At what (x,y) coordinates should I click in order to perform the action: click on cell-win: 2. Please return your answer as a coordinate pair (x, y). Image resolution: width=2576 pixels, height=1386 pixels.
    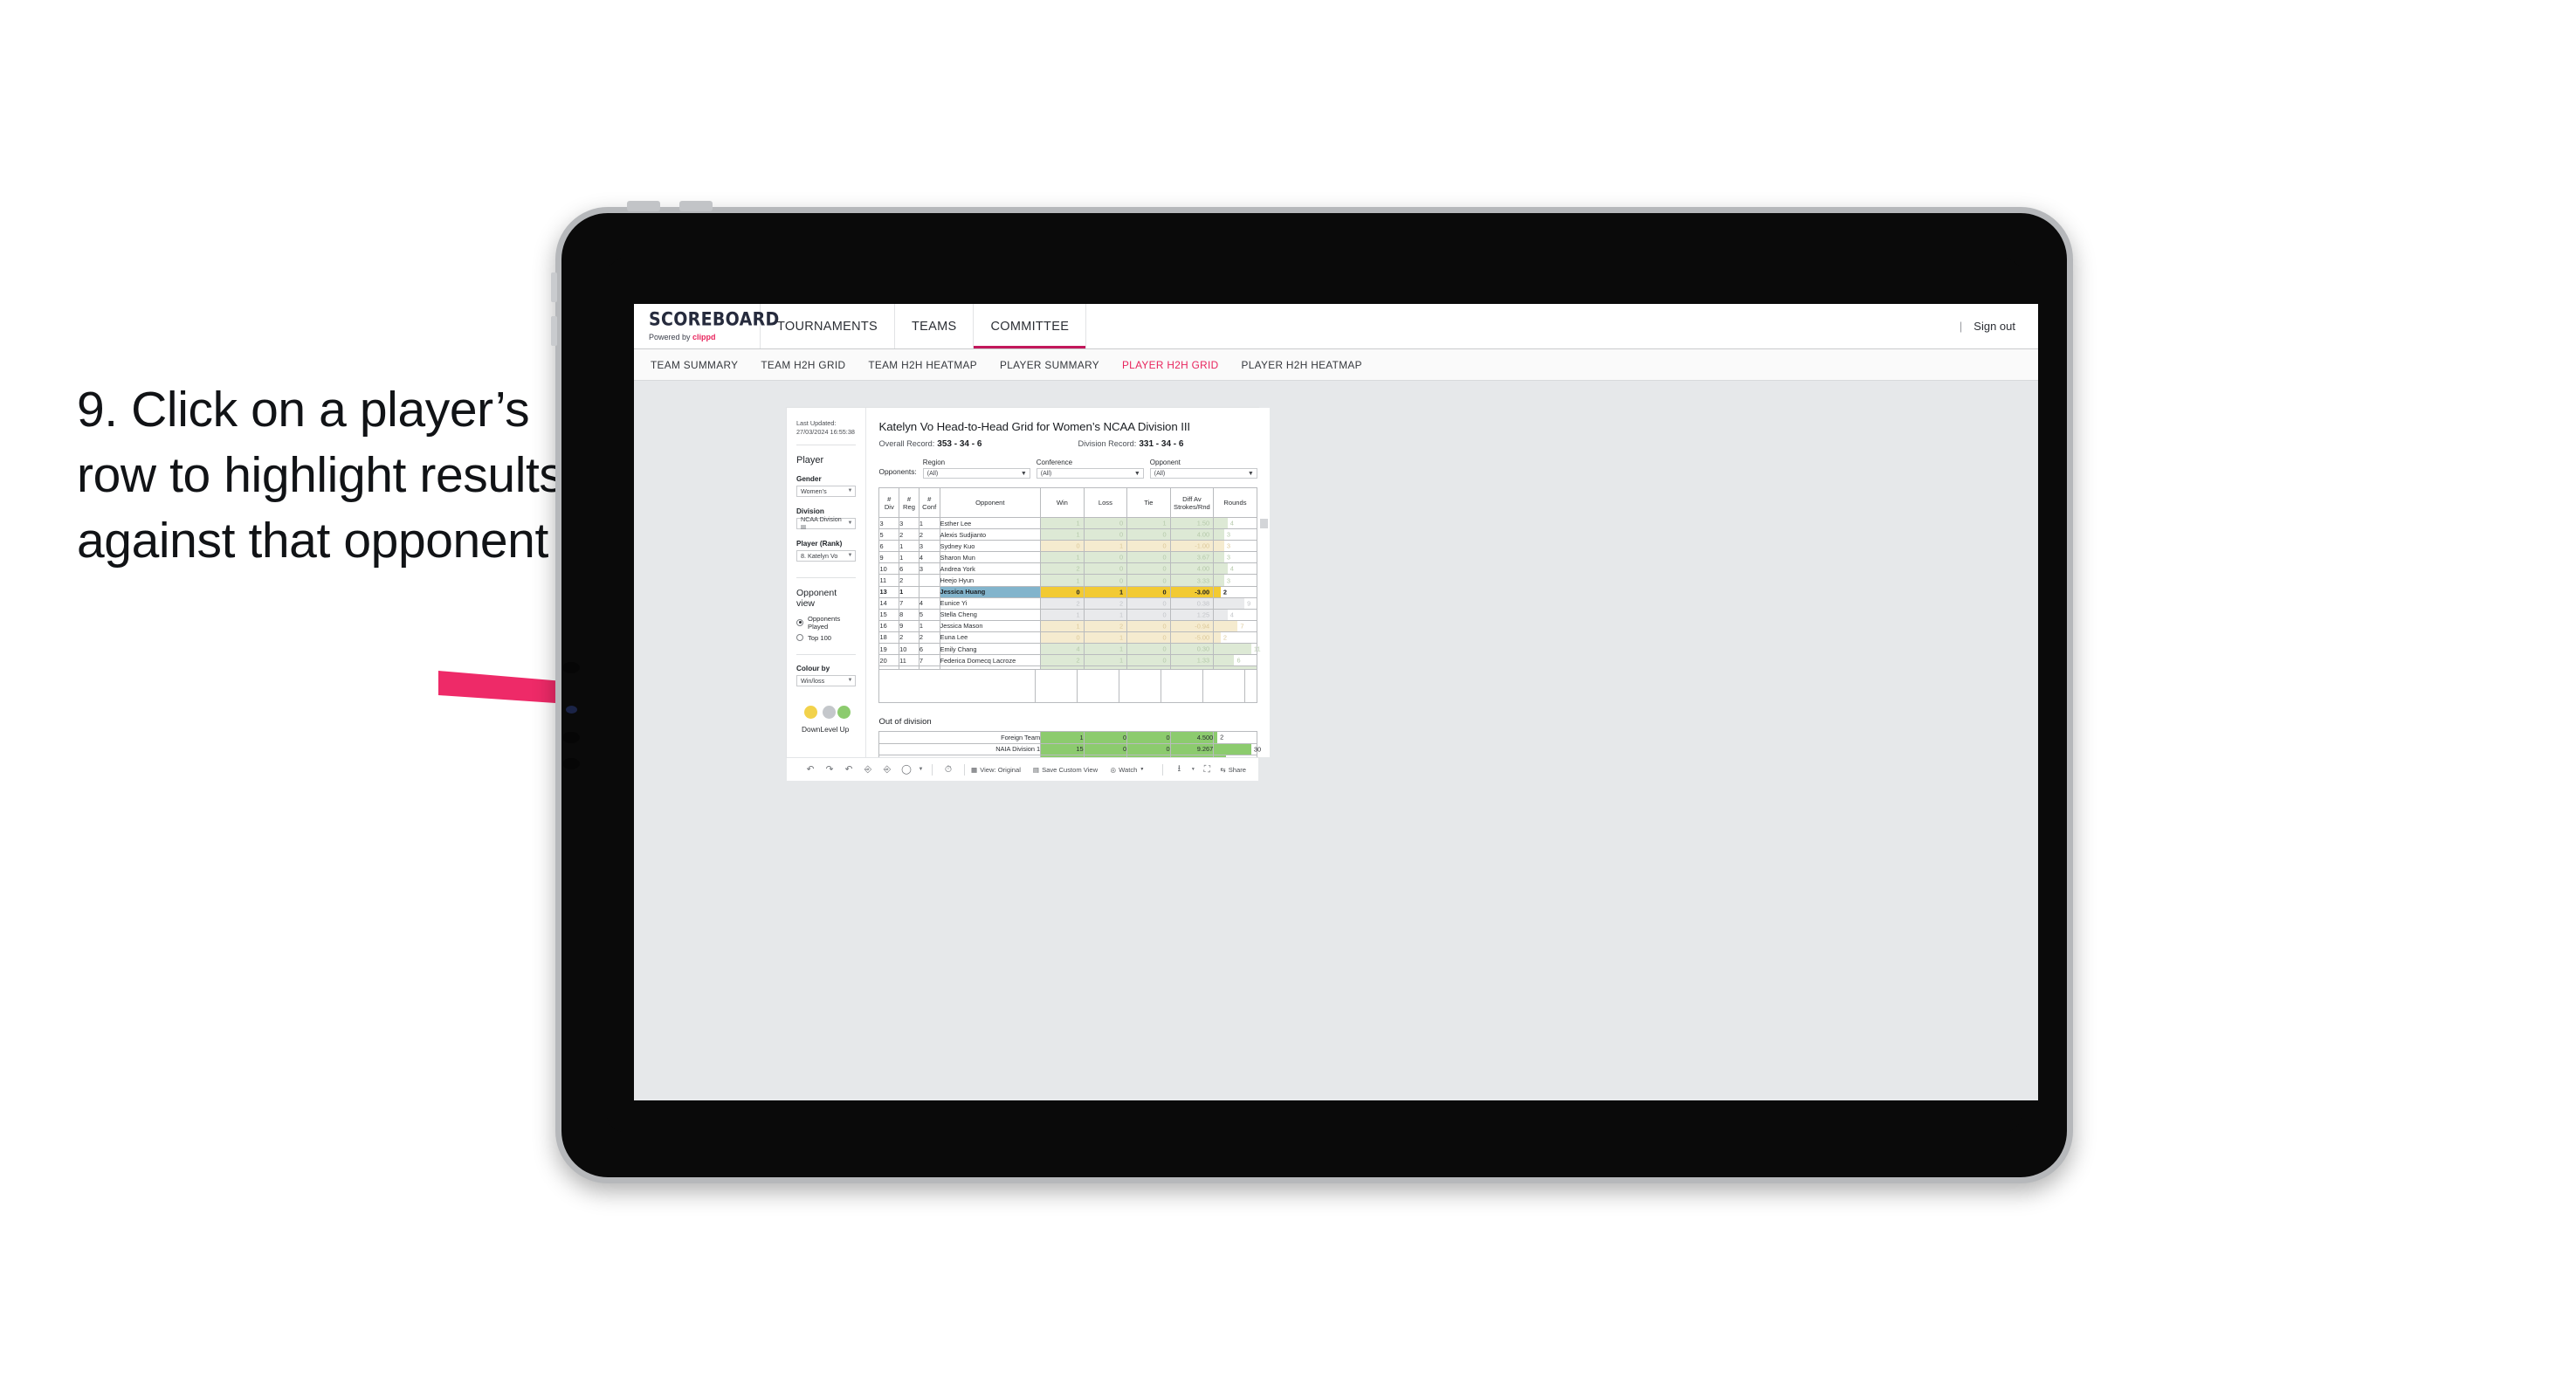
    Looking at the image, I should click on (1062, 661).